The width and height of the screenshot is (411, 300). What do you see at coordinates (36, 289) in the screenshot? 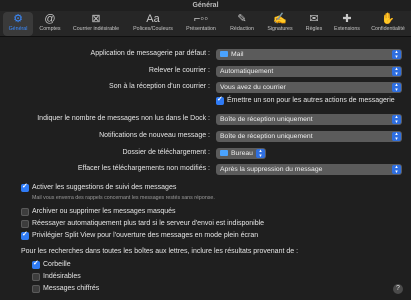
I see `search-encrypted-checkbox` at bounding box center [36, 289].